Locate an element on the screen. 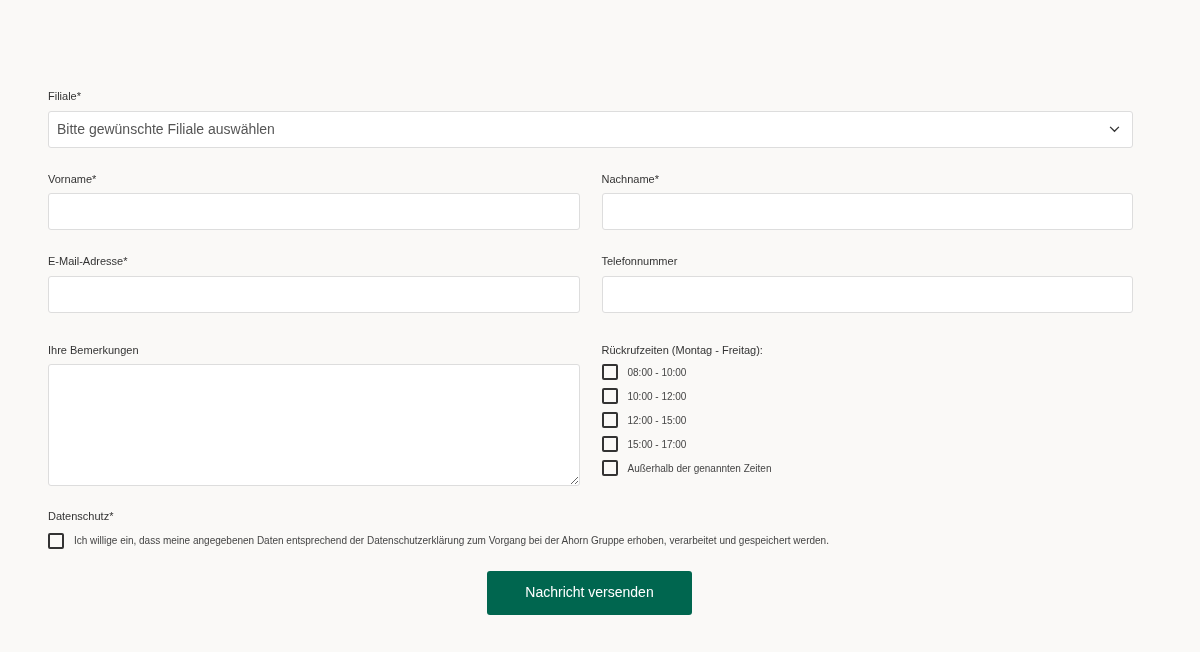  field-label: Nachname* is located at coordinates (630, 179).